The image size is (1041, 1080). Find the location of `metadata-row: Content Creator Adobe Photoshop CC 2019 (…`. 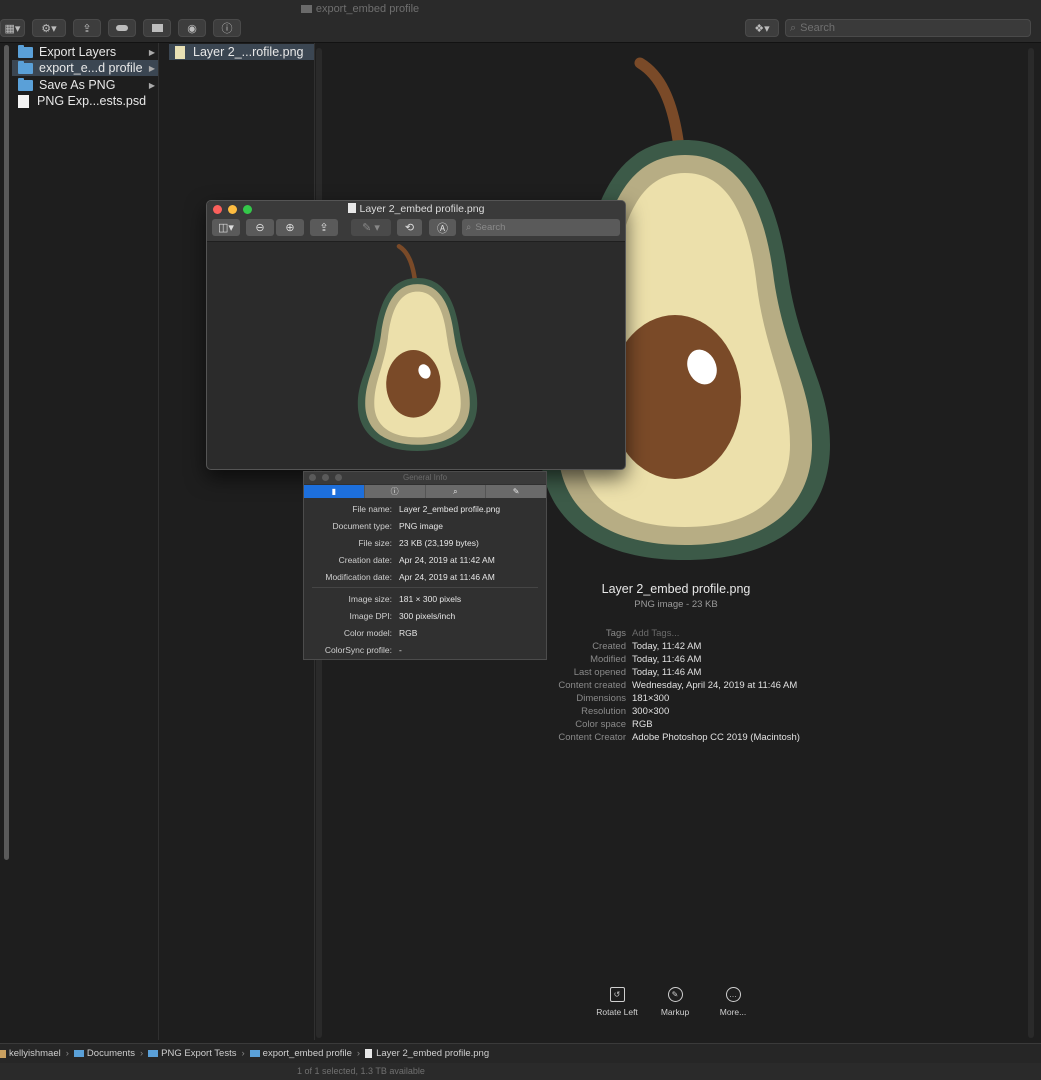

metadata-row: Content Creator Adobe Photoshop CC 2019 (… is located at coordinates (679, 737).